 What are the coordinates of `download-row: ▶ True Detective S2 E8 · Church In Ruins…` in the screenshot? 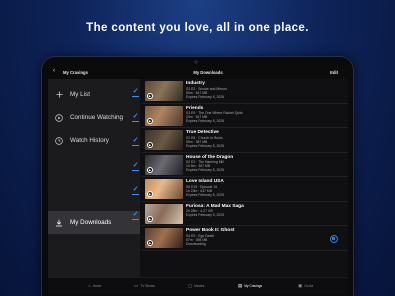 It's located at (240, 140).